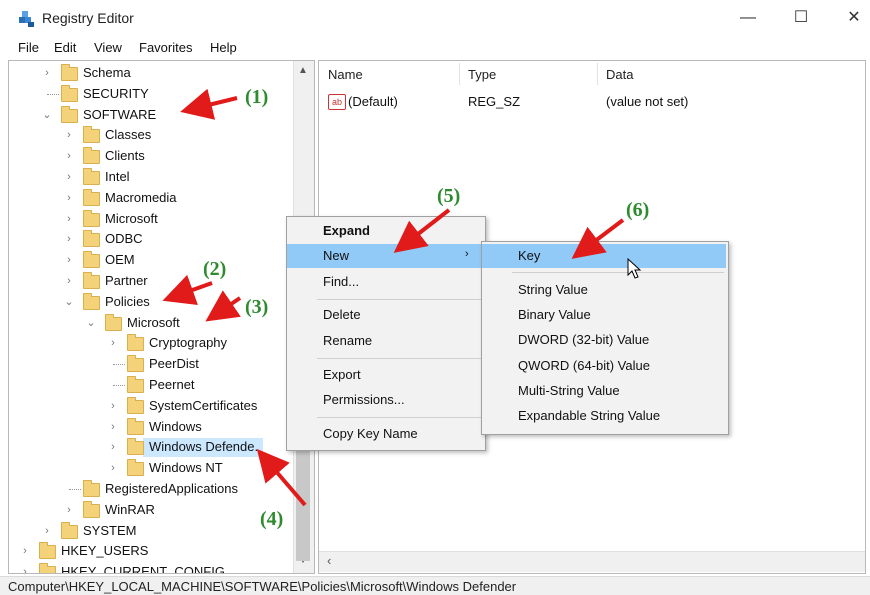 Image resolution: width=870 pixels, height=595 pixels. What do you see at coordinates (174, 364) in the screenshot?
I see `tree-item-label: PeerDist` at bounding box center [174, 364].